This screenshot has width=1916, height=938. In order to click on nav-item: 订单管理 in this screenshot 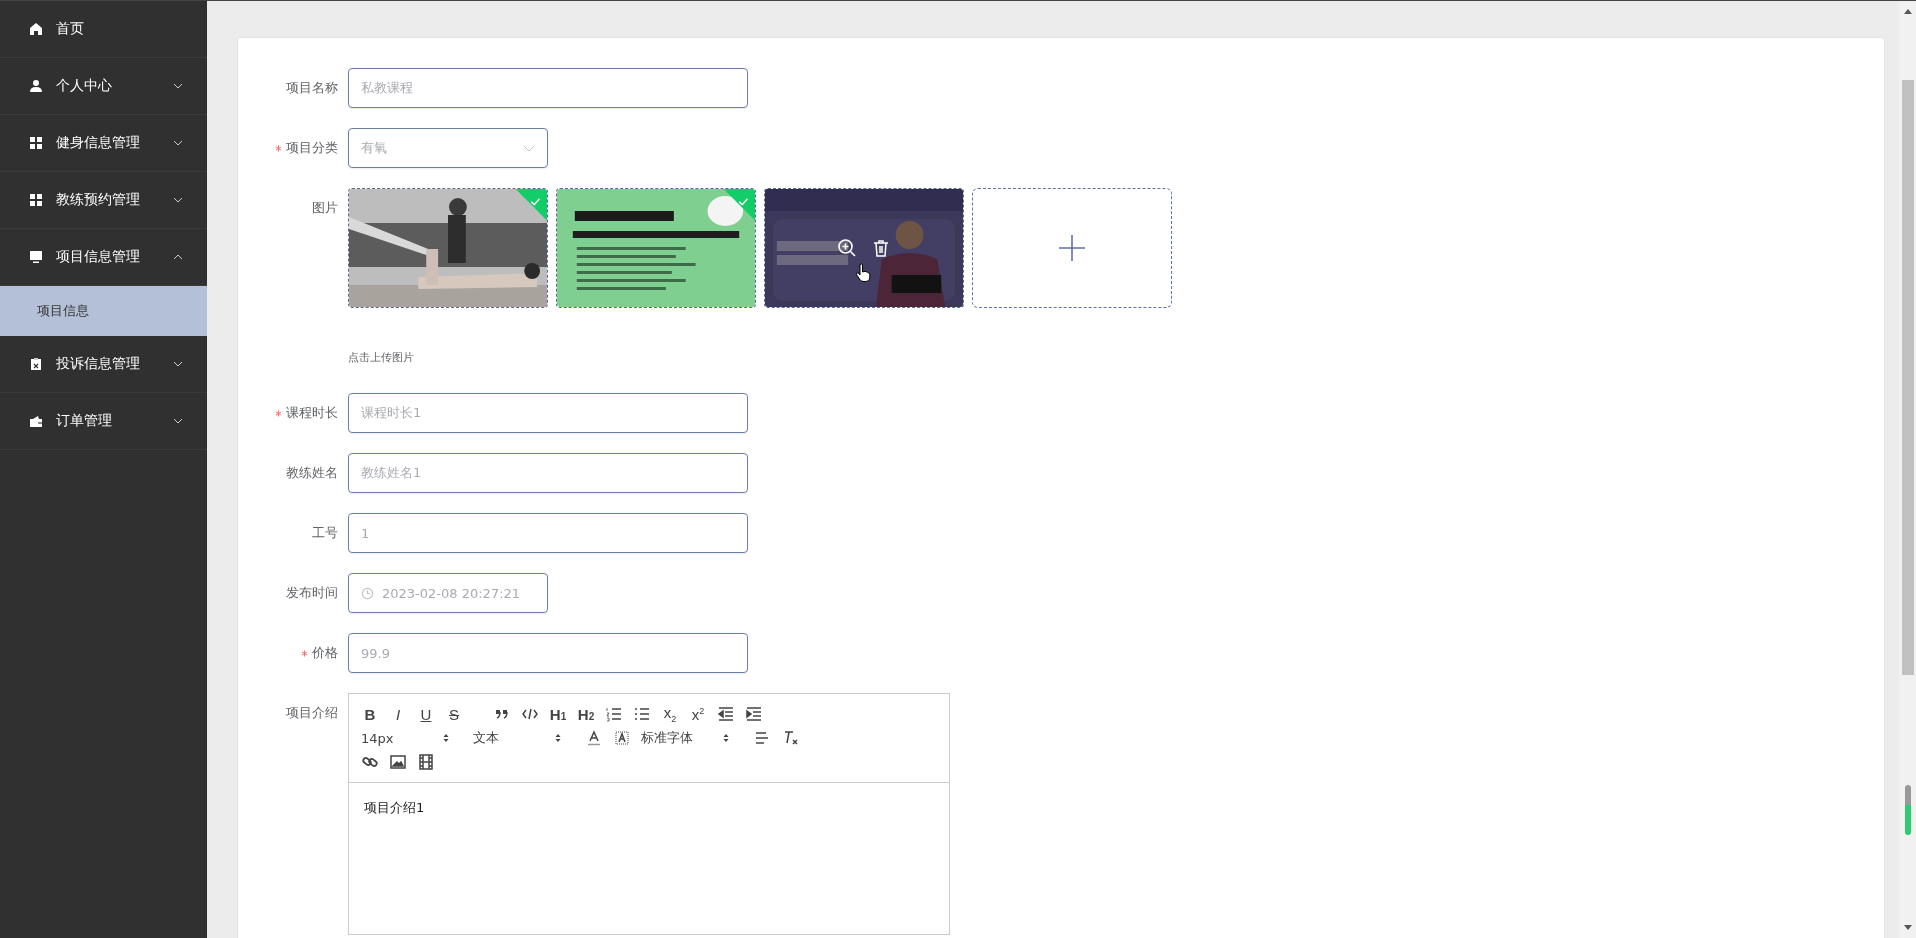, I will do `click(103, 421)`.